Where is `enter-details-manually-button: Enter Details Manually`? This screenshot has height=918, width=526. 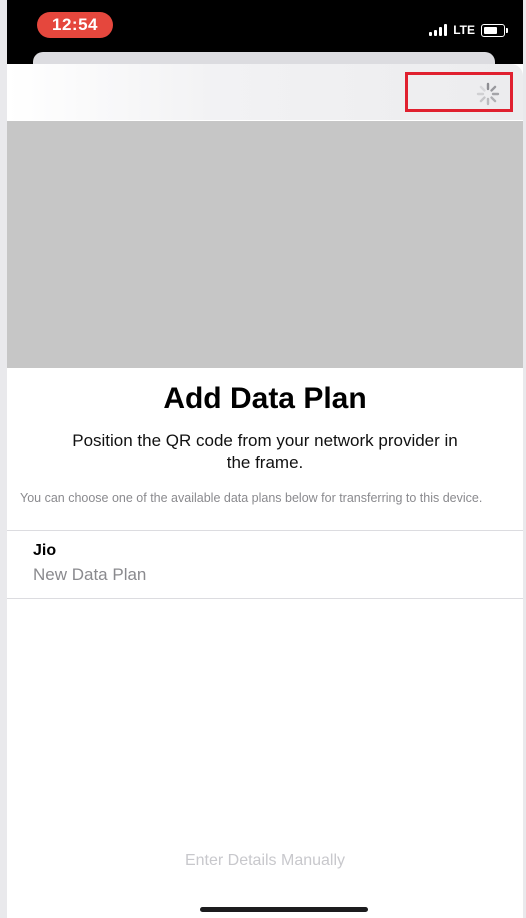
enter-details-manually-button: Enter Details Manually is located at coordinates (265, 861).